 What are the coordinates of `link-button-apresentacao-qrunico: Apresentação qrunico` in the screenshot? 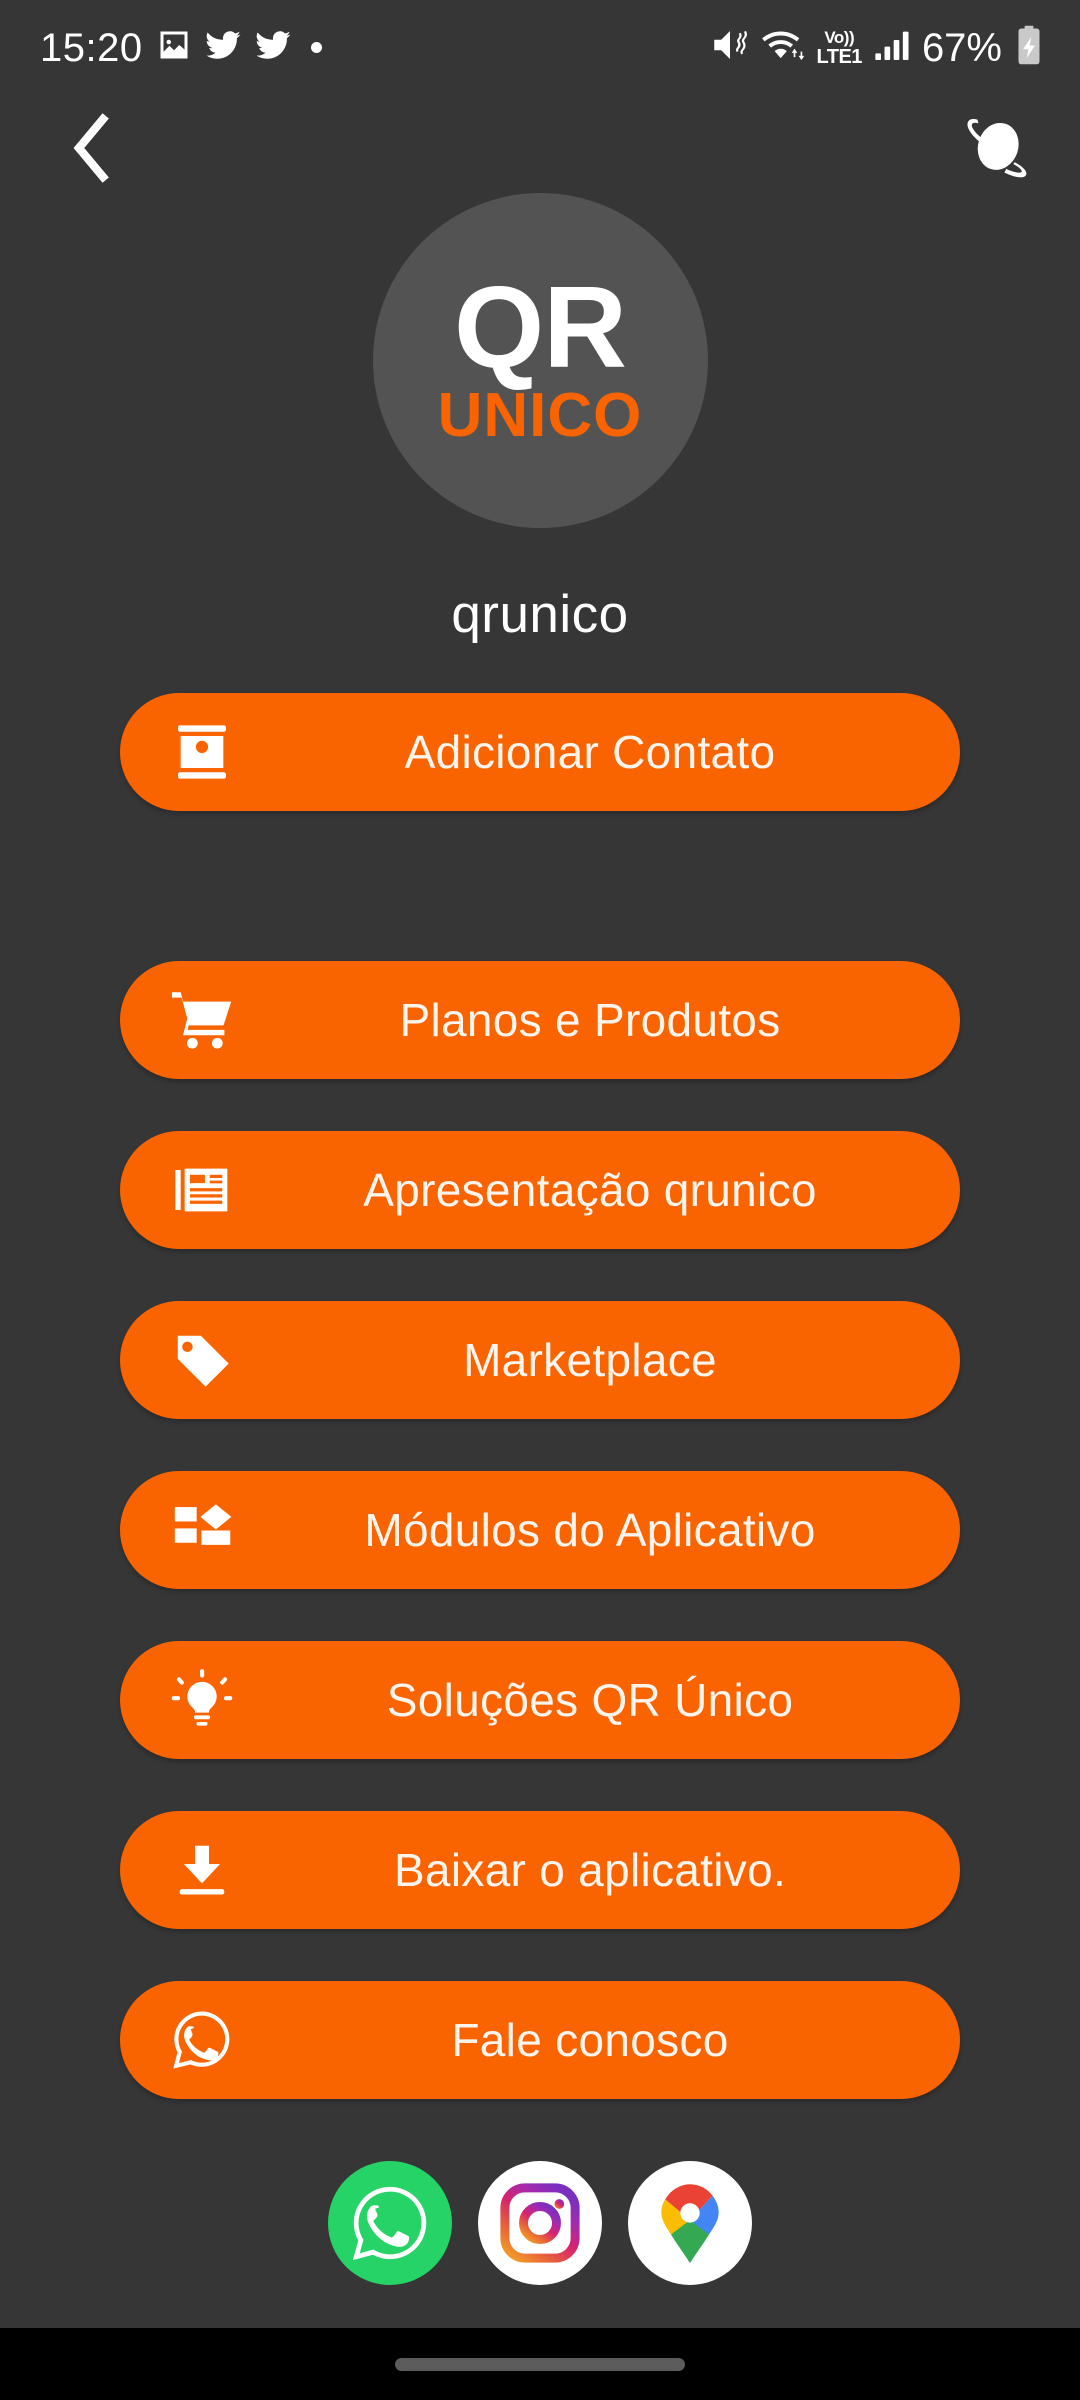 It's located at (540, 1190).